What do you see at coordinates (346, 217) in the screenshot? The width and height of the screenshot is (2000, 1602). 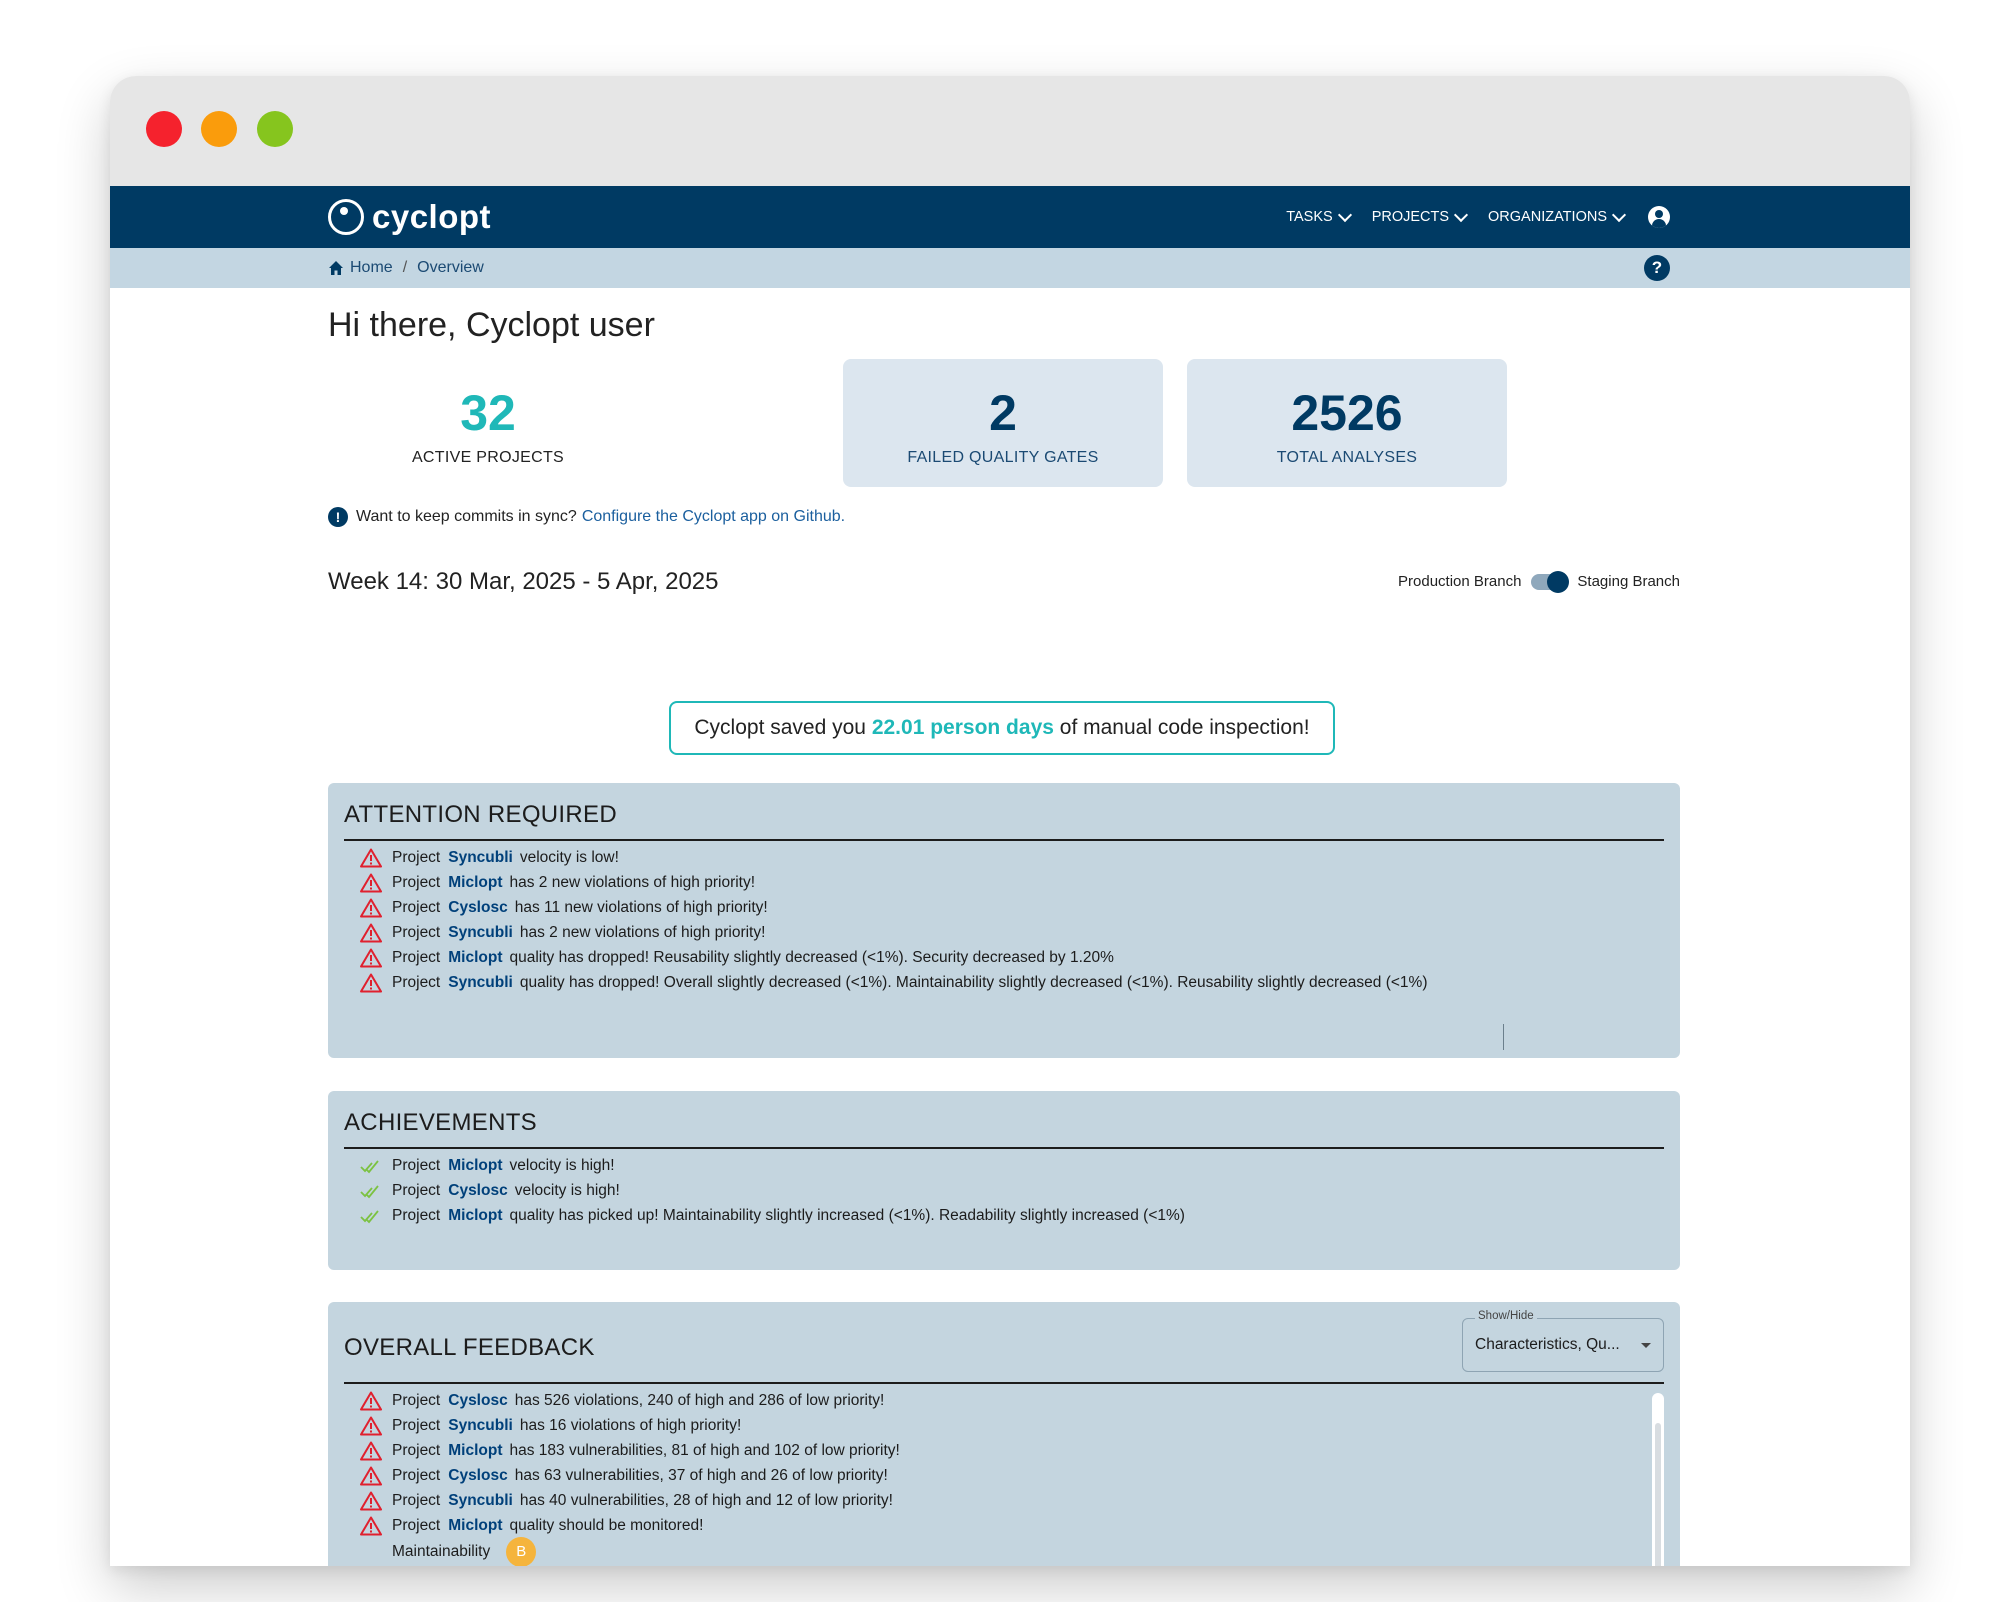 I see `cyclopt-logo-icon` at bounding box center [346, 217].